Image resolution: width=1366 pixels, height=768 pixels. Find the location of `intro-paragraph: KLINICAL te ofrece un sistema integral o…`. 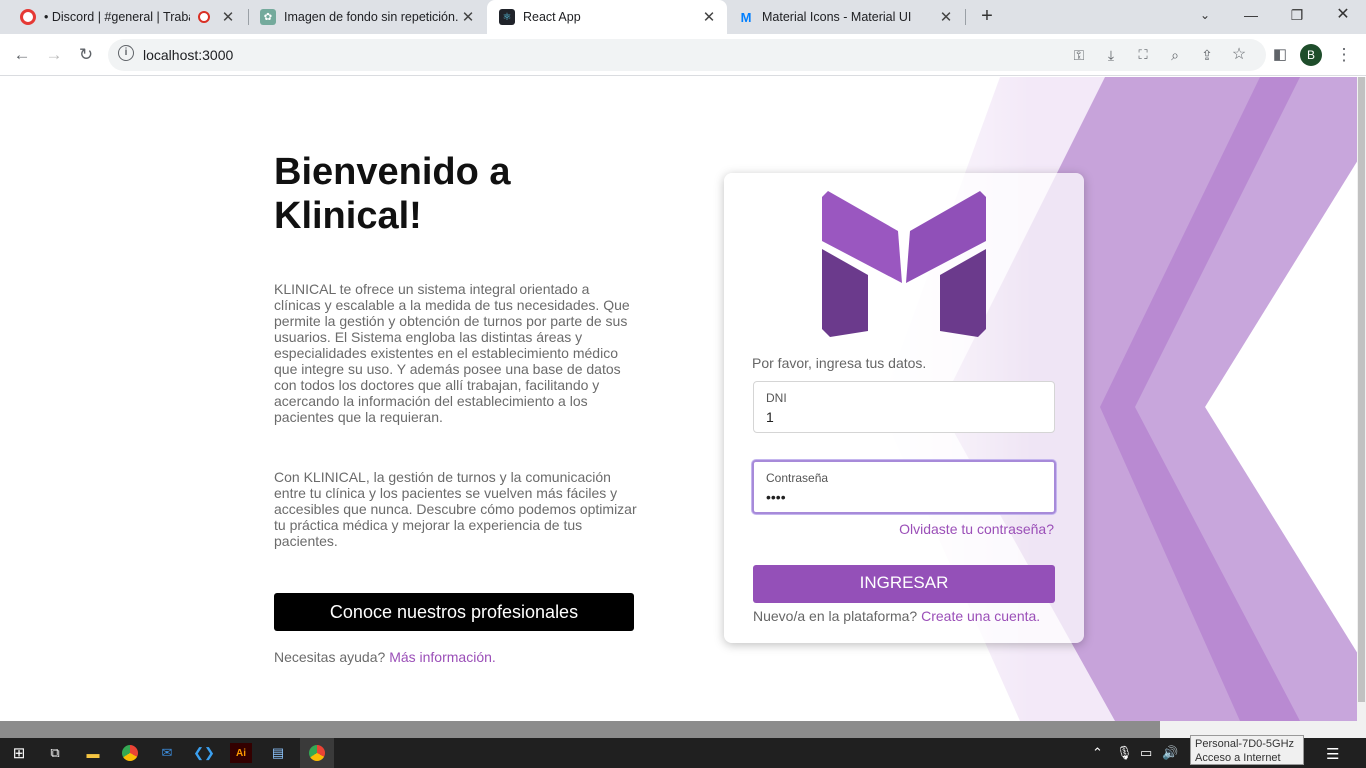

intro-paragraph: KLINICAL te ofrece un sistema integral o… is located at coordinates (452, 353).